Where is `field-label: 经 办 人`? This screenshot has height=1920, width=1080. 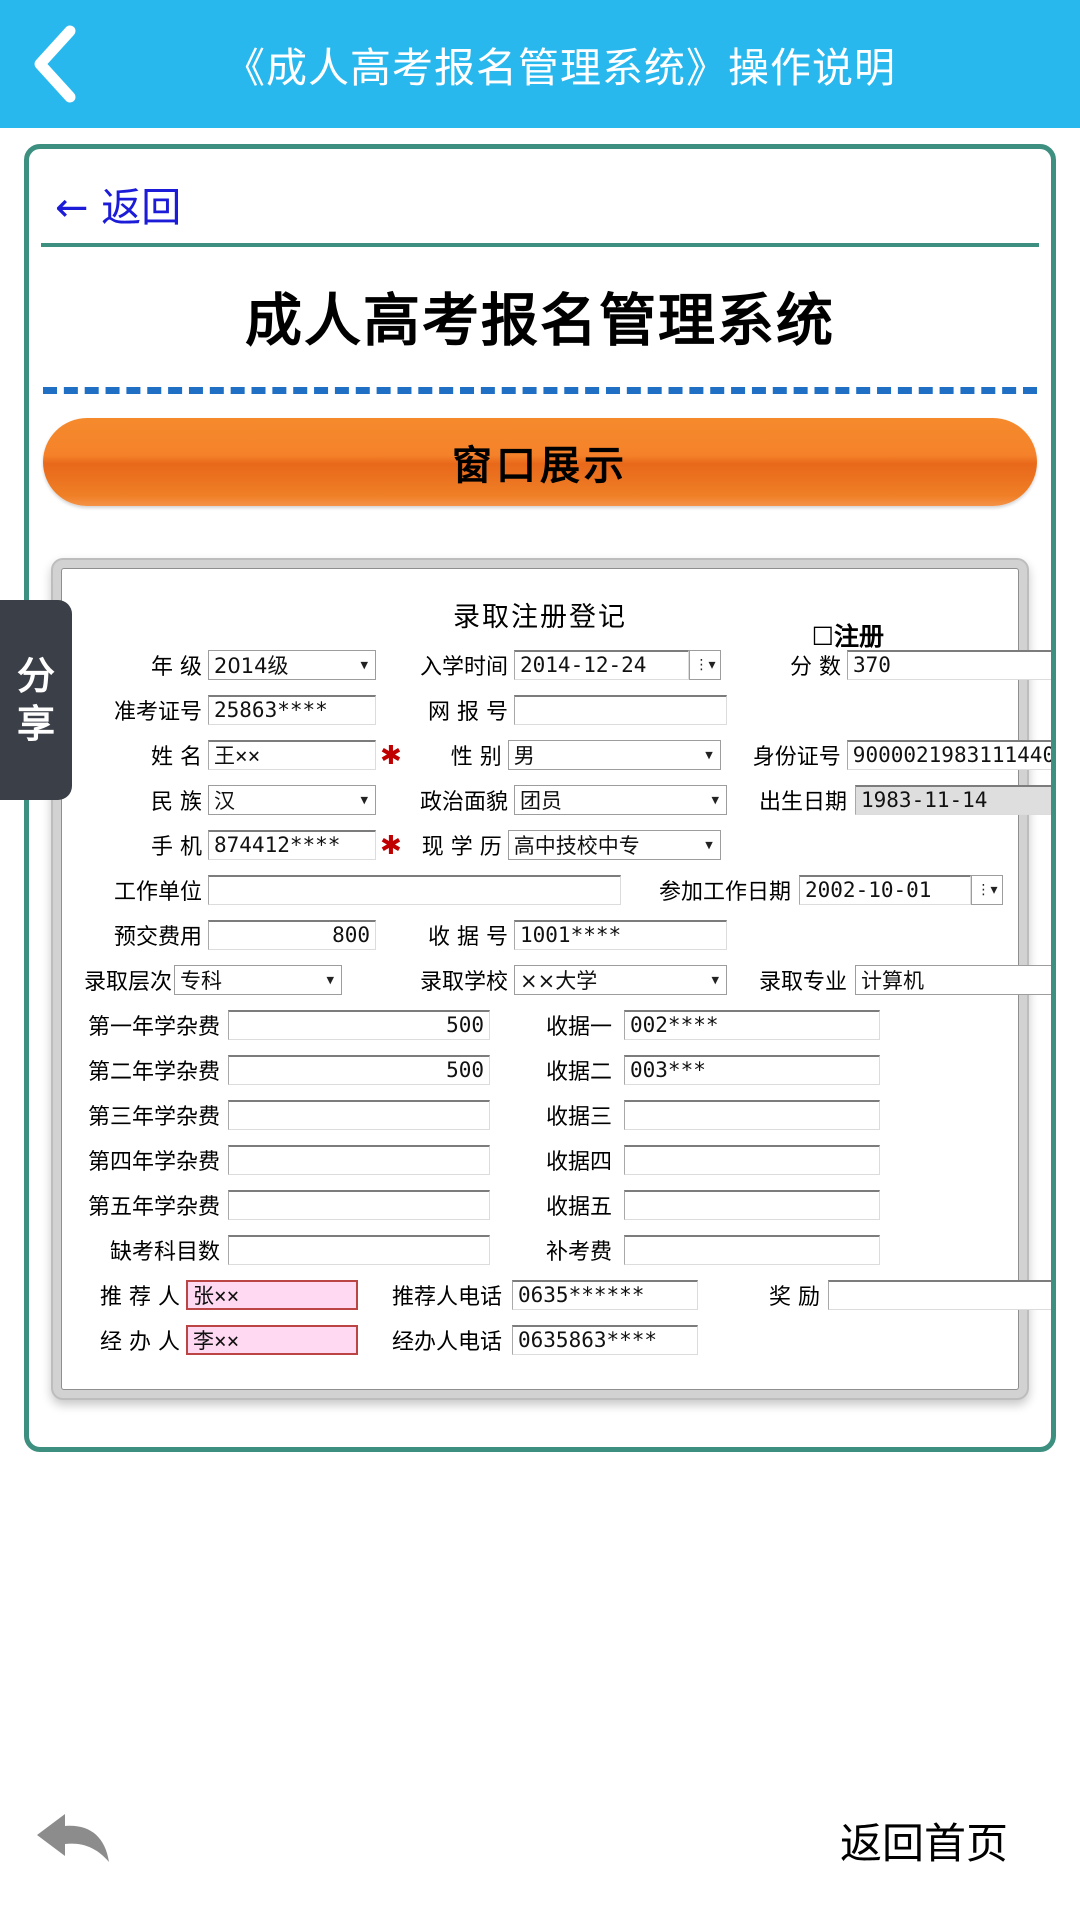
field-label: 经 办 人 is located at coordinates (140, 1342).